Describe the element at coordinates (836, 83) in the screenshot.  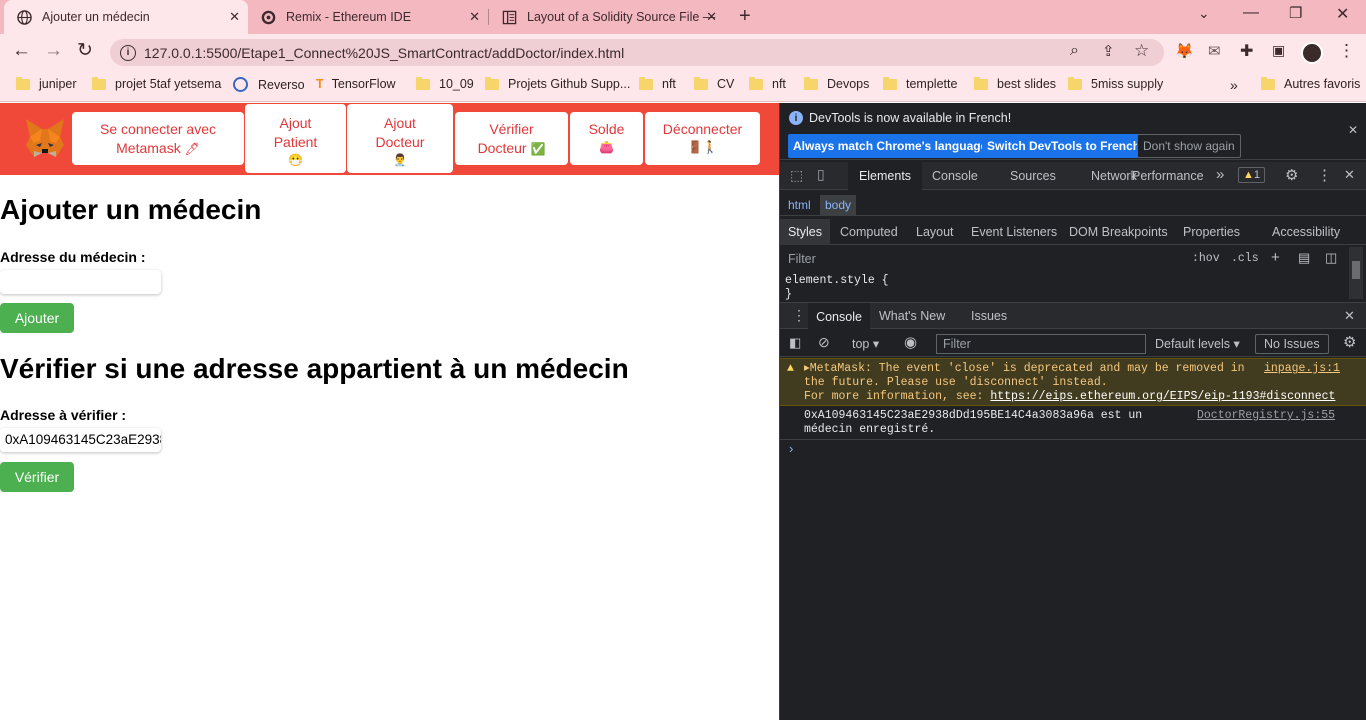
I see `bookmark-devops: Devops` at that location.